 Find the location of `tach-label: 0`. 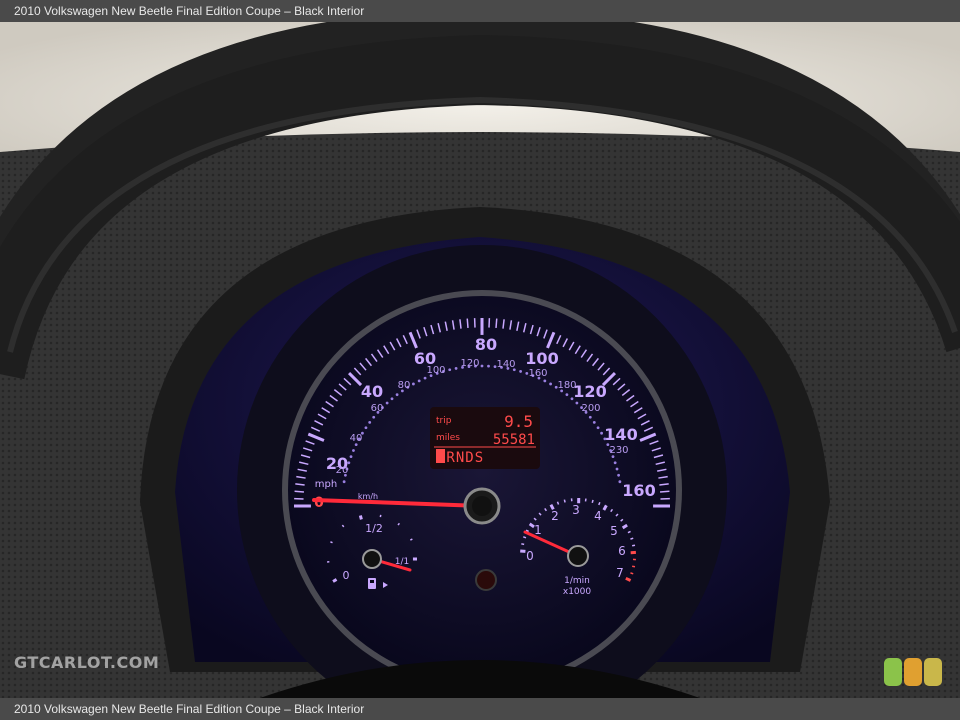

tach-label: 0 is located at coordinates (530, 556).